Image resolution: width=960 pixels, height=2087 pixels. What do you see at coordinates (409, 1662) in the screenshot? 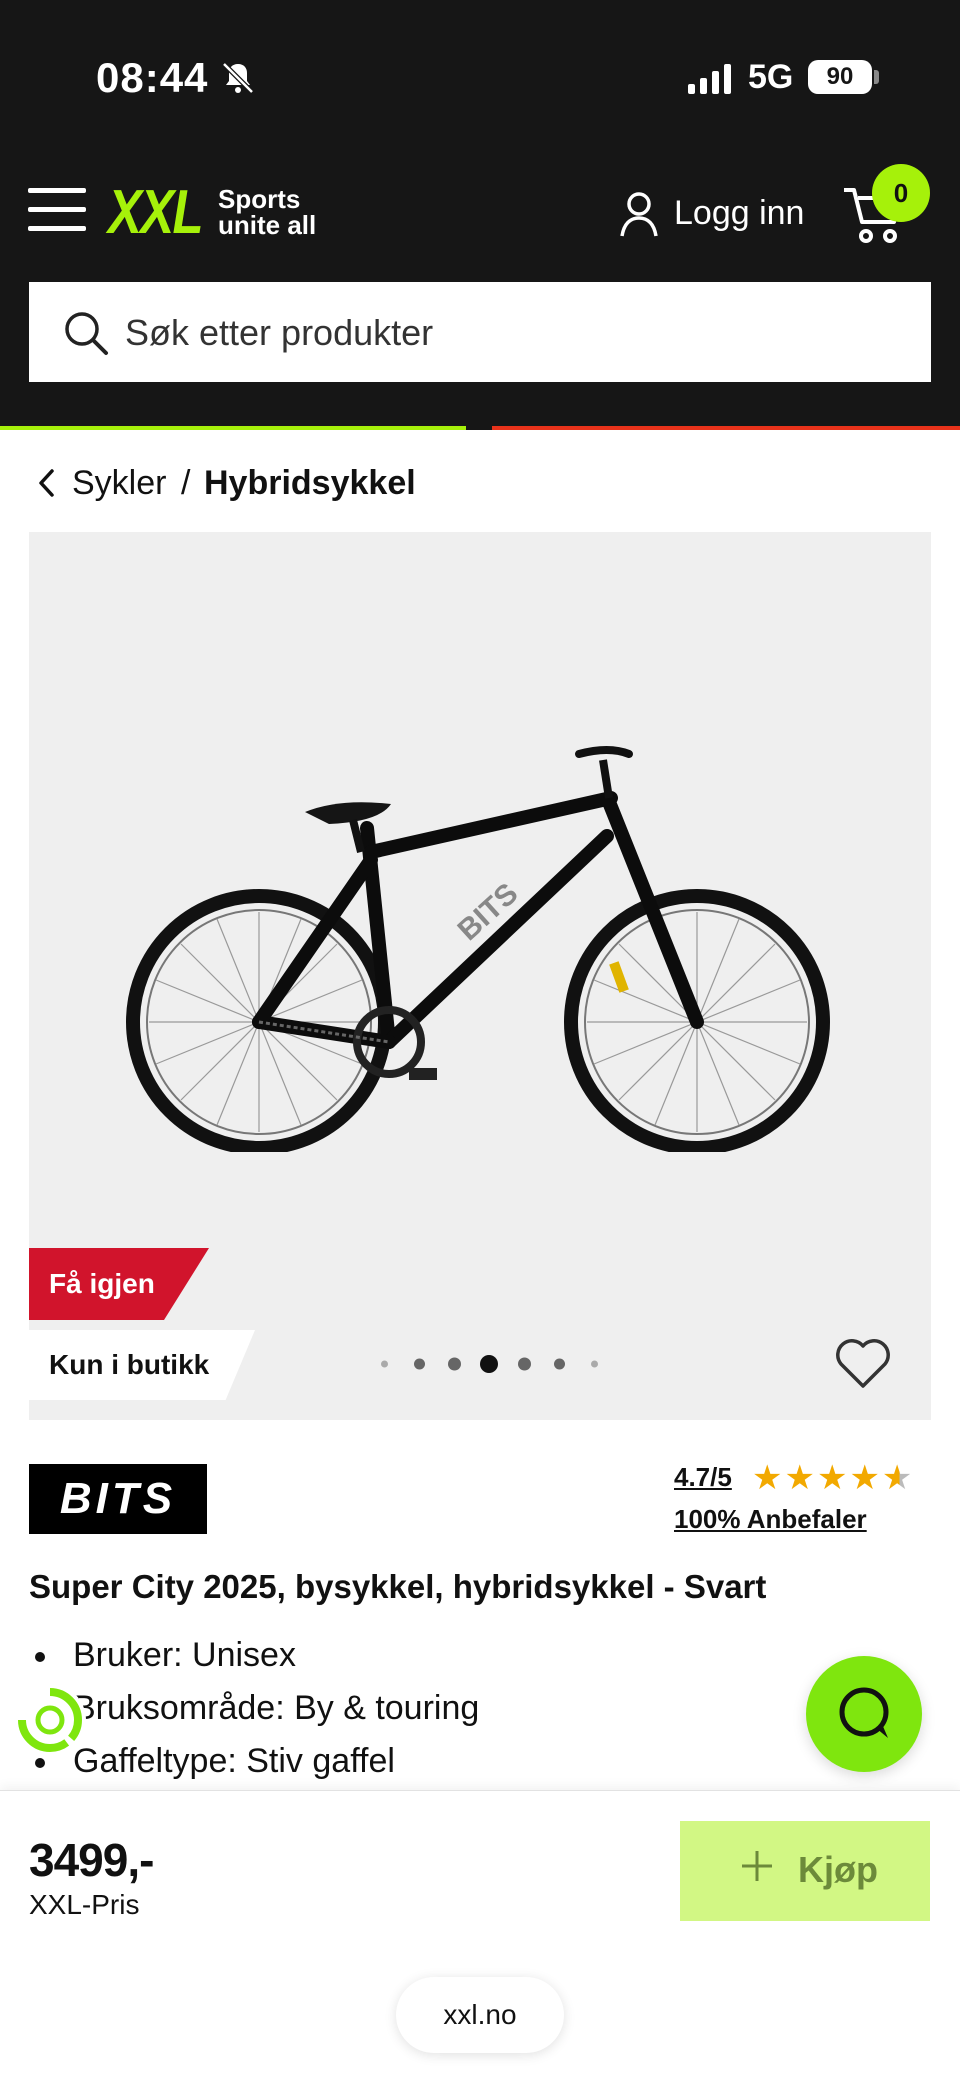
I see `feature-item: Bruker: Unisex` at bounding box center [409, 1662].